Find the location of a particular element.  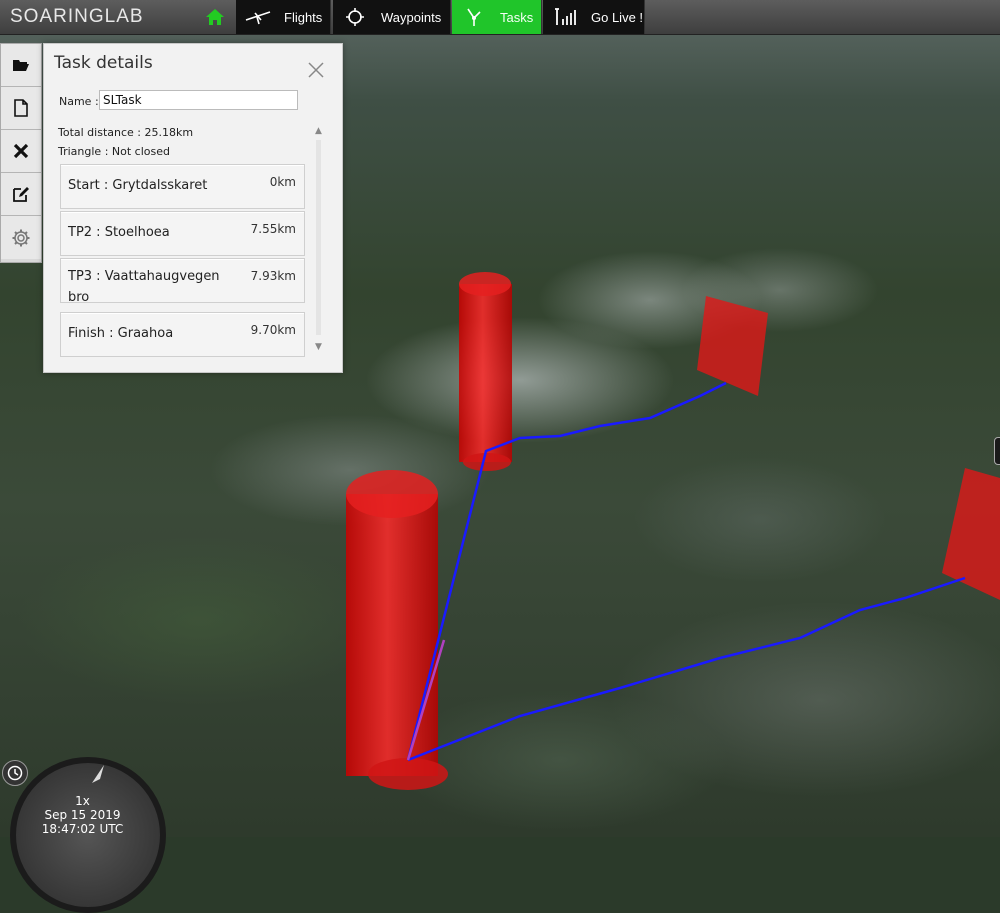

nav-golive-button: Go Live ! is located at coordinates (594, 17).